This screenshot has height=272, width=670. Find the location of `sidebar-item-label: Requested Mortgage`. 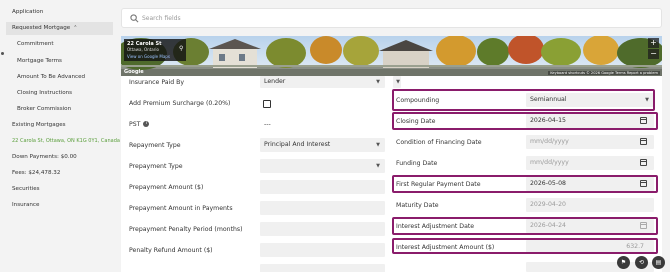

sidebar-item-label: Requested Mortgage is located at coordinates (41, 28).